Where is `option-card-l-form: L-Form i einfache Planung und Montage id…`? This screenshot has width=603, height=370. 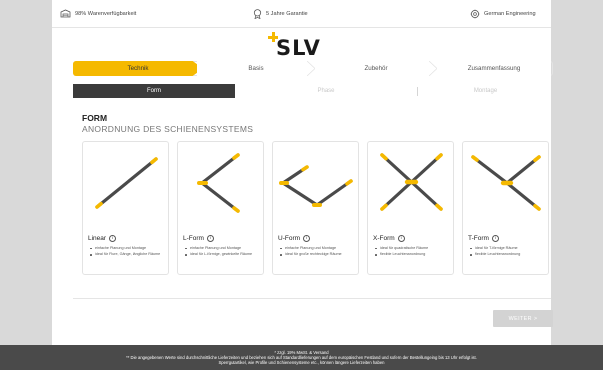 option-card-l-form: L-Form i einfache Planung und Montage id… is located at coordinates (220, 208).